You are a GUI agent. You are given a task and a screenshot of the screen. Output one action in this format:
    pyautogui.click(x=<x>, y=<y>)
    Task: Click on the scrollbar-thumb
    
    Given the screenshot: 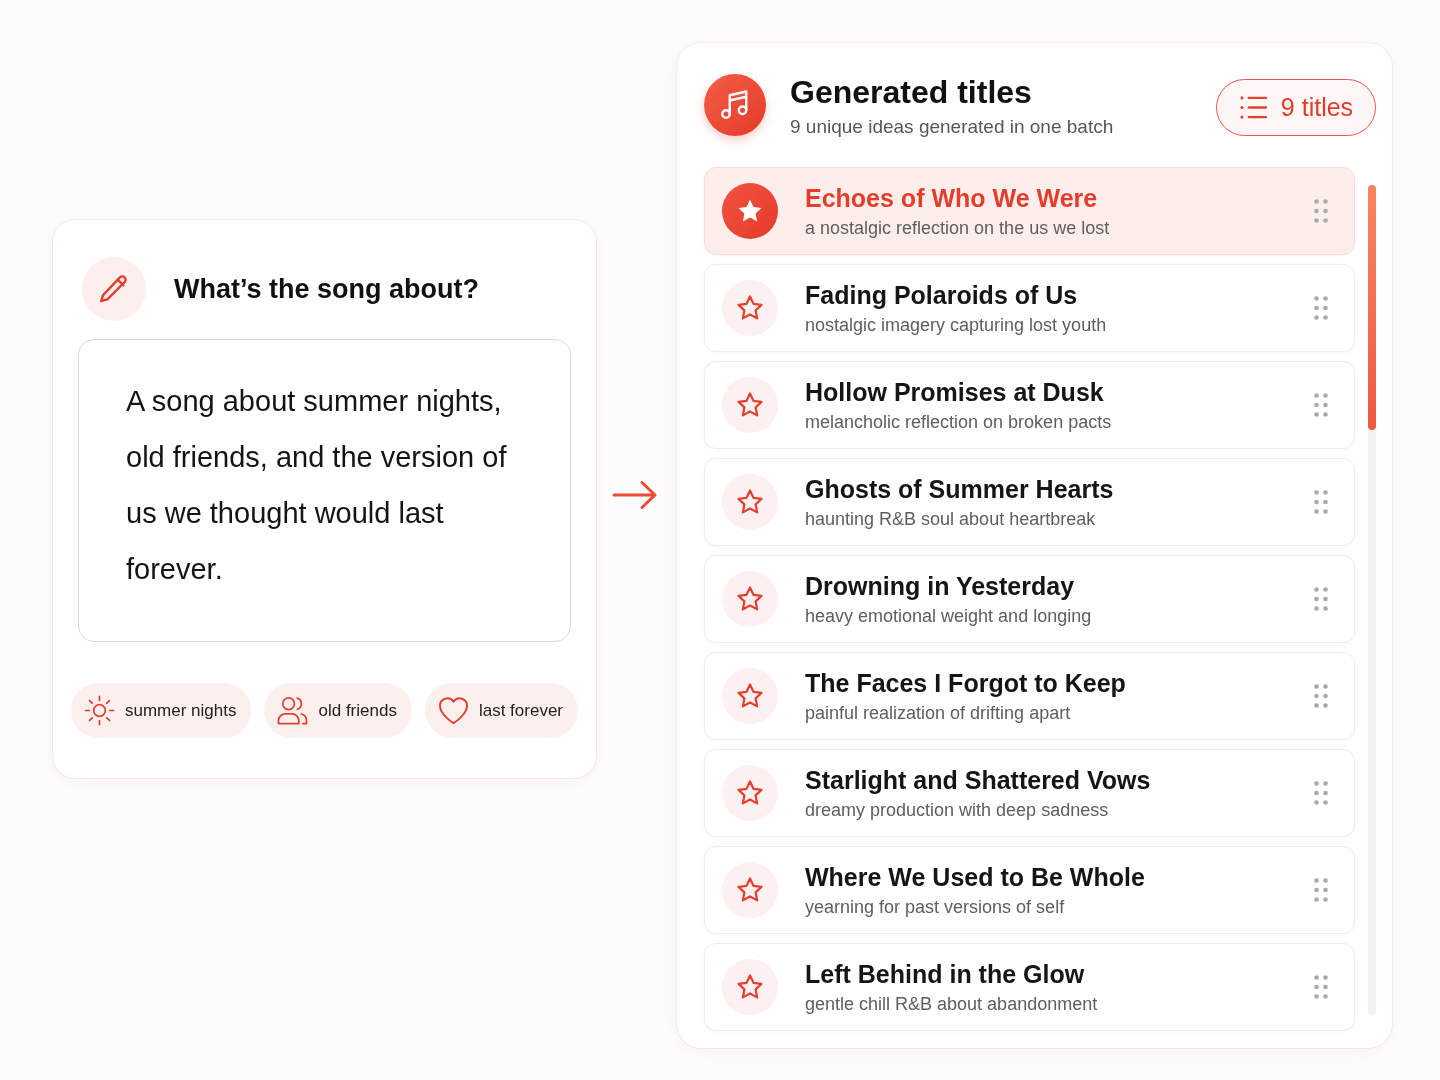 What is the action you would take?
    pyautogui.click(x=1372, y=307)
    